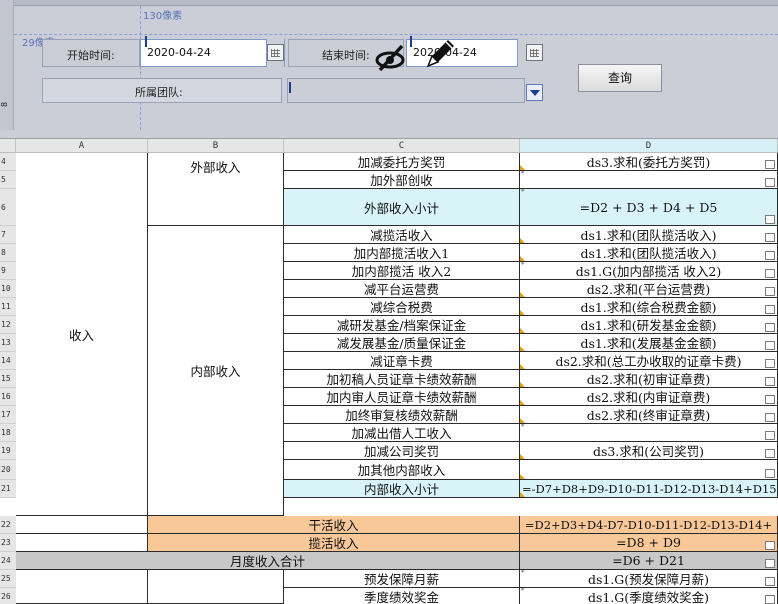 This screenshot has width=778, height=604. Describe the element at coordinates (82, 525) in the screenshot. I see `cell-a-row22` at that location.